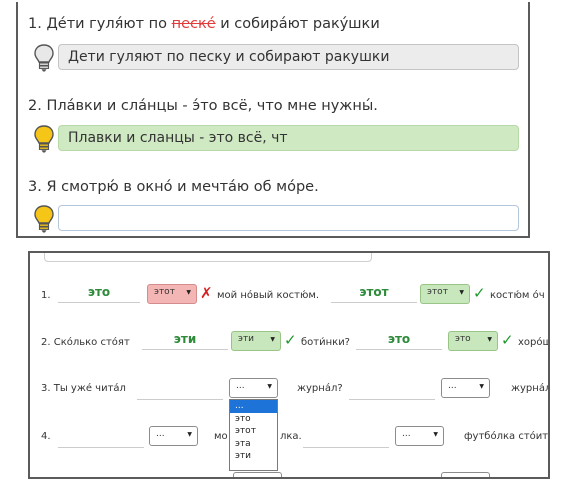  What do you see at coordinates (46, 436) in the screenshot?
I see `row-4-number: 4.` at bounding box center [46, 436].